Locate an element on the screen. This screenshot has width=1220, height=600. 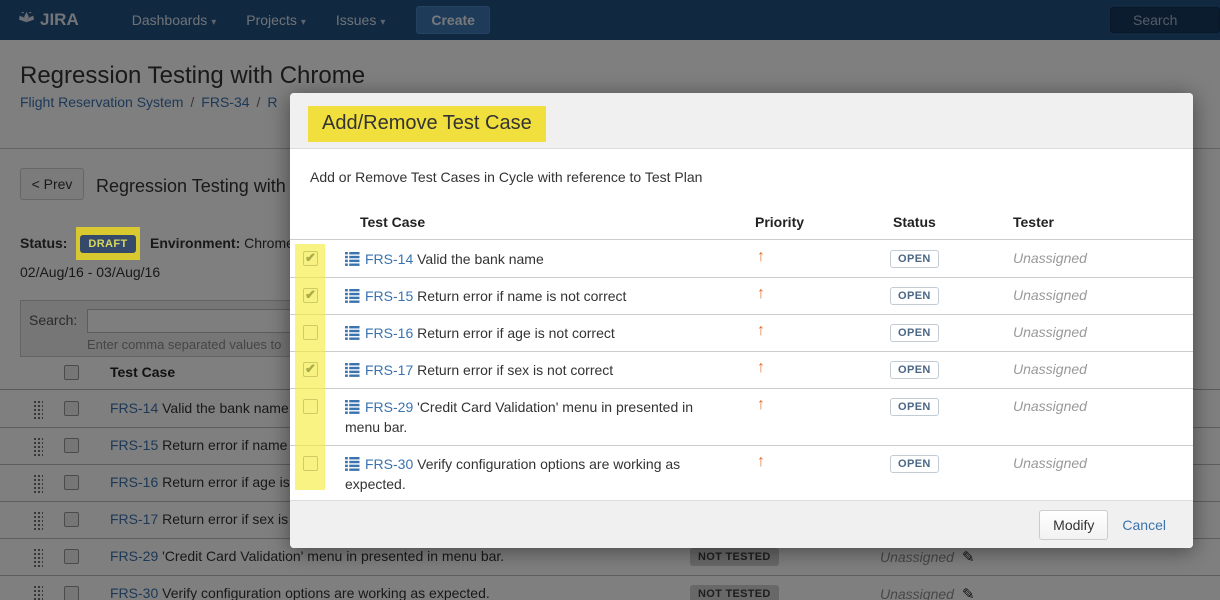
dialog-title-highlight: Add/Remove Test Case is located at coordinates (427, 124).